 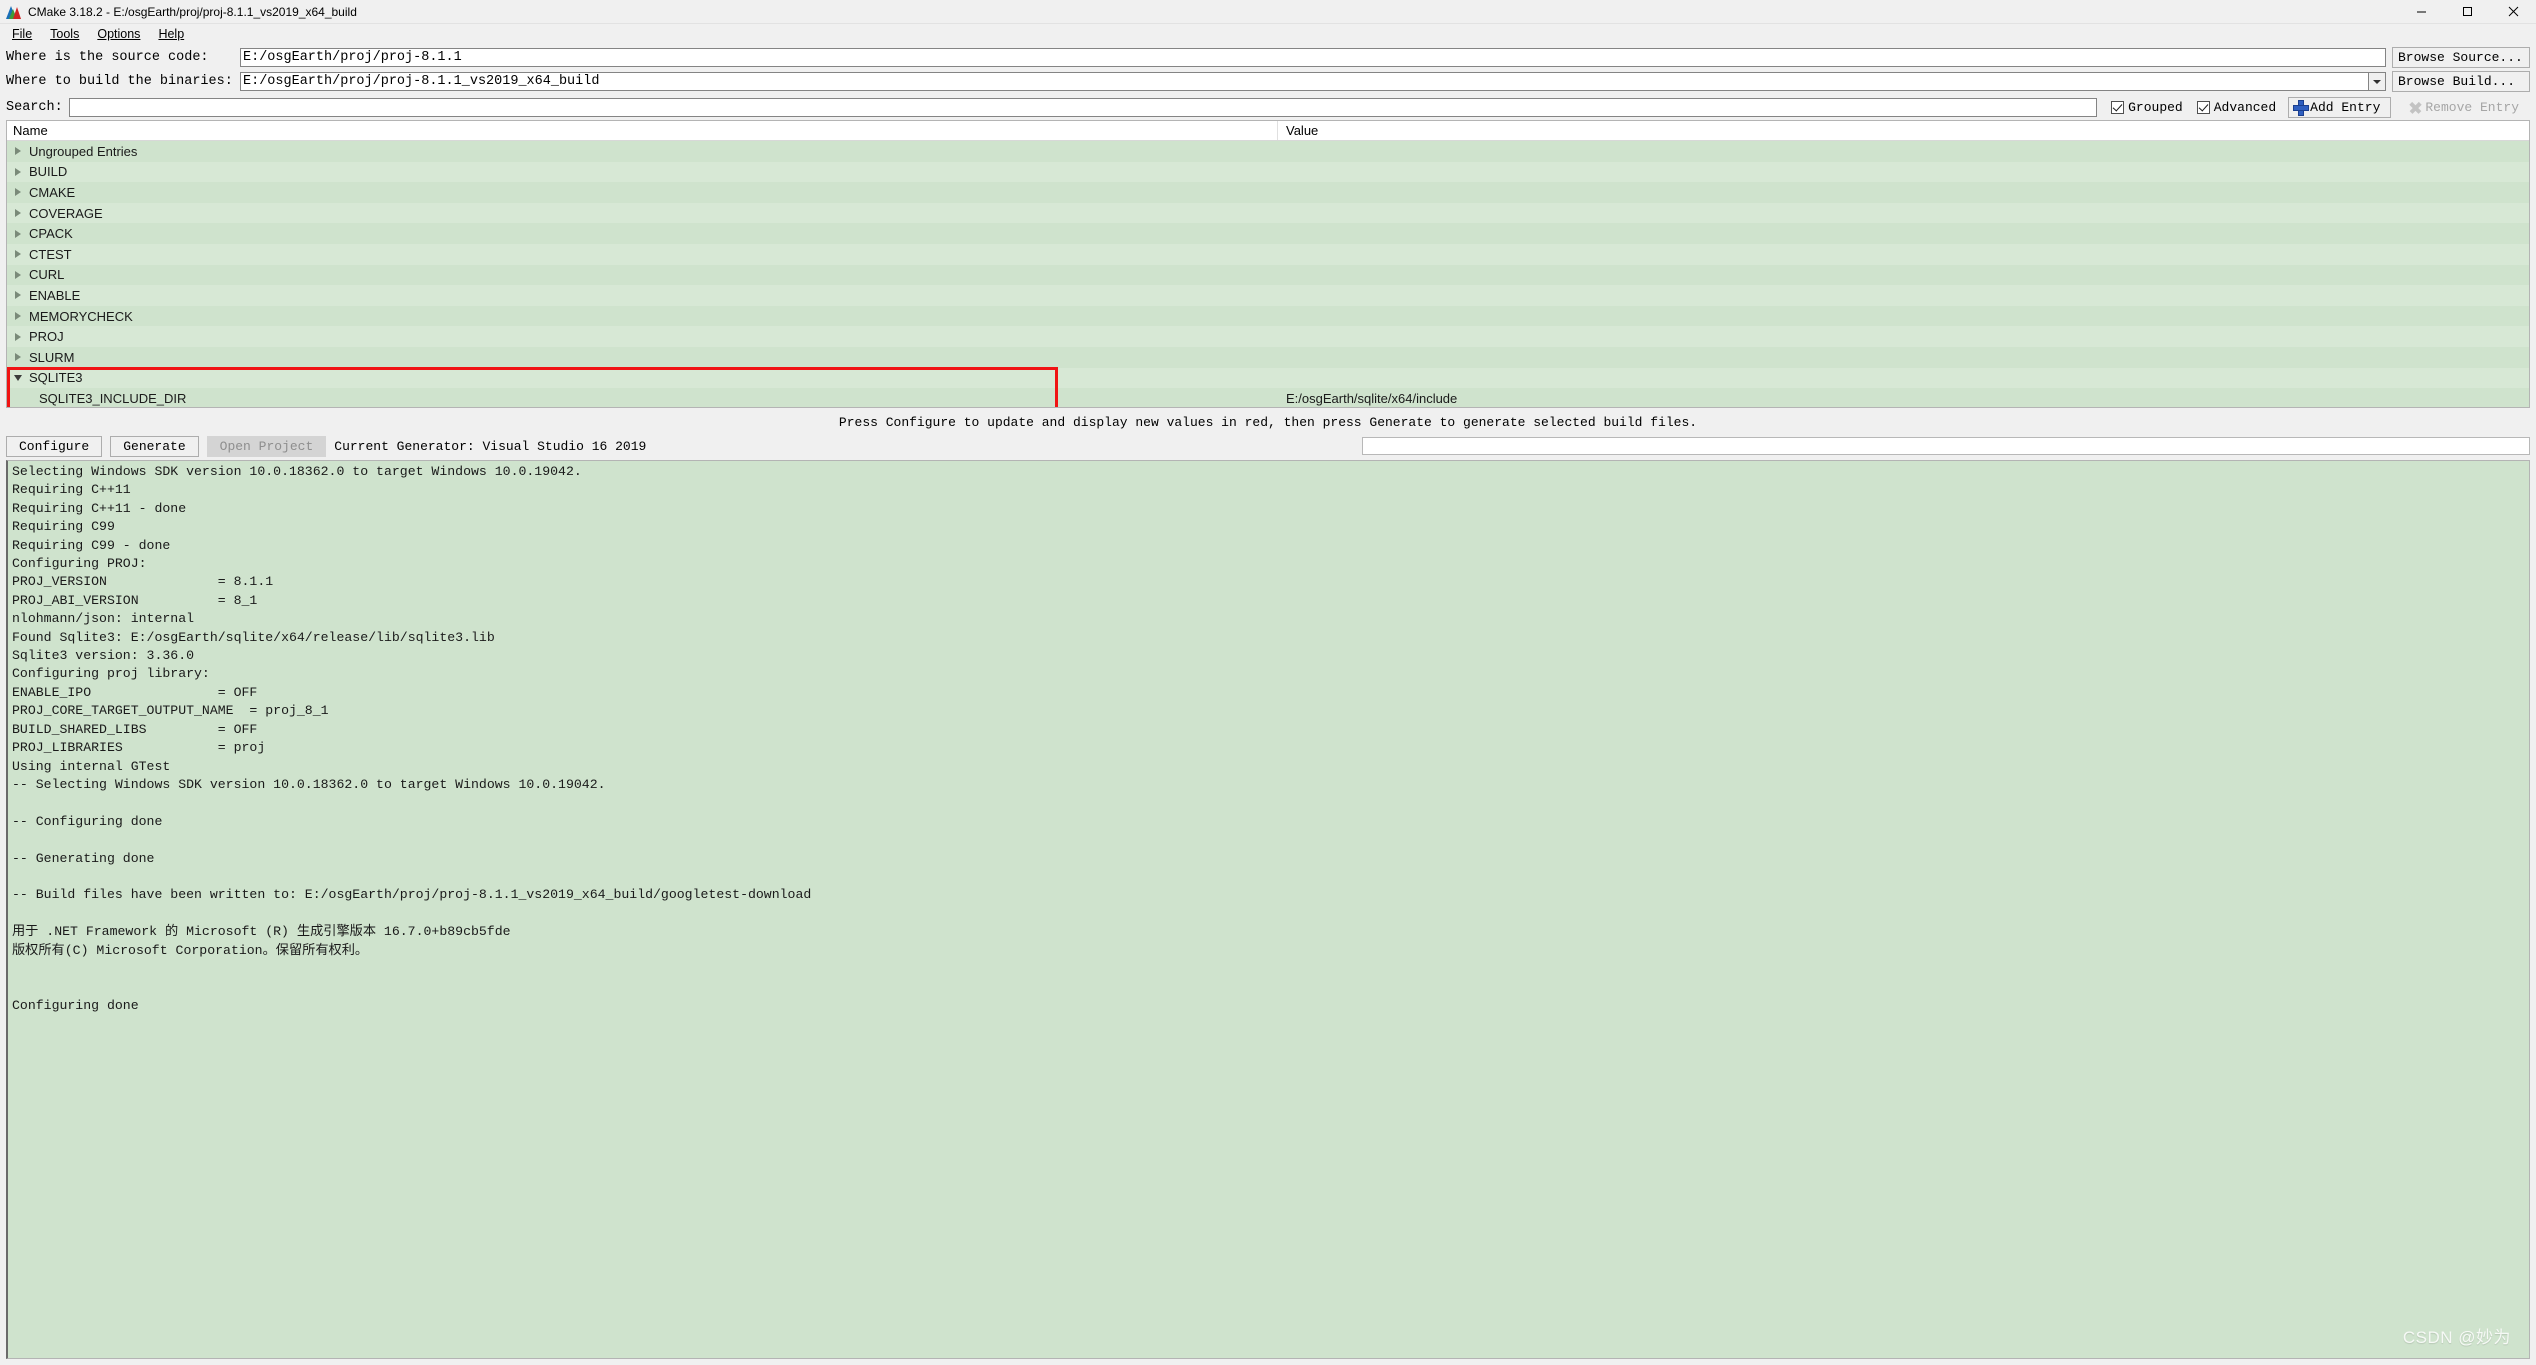 What do you see at coordinates (642, 378) in the screenshot?
I see `cache-entry-name-cell: SQLITE3` at bounding box center [642, 378].